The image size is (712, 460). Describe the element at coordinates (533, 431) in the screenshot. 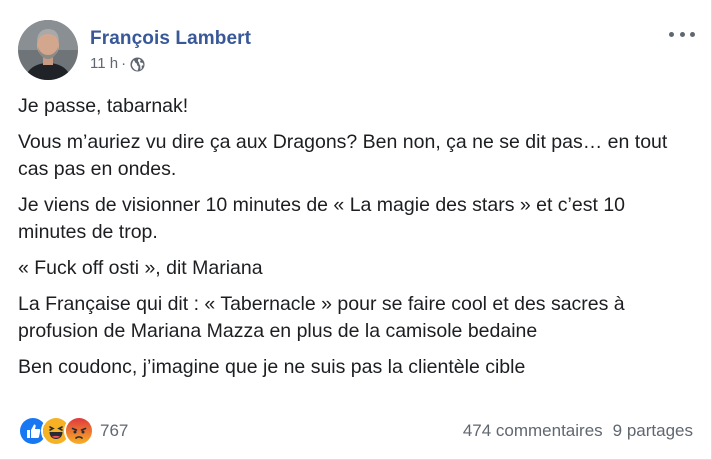

I see `comments-count-link: 474 commentaires` at that location.